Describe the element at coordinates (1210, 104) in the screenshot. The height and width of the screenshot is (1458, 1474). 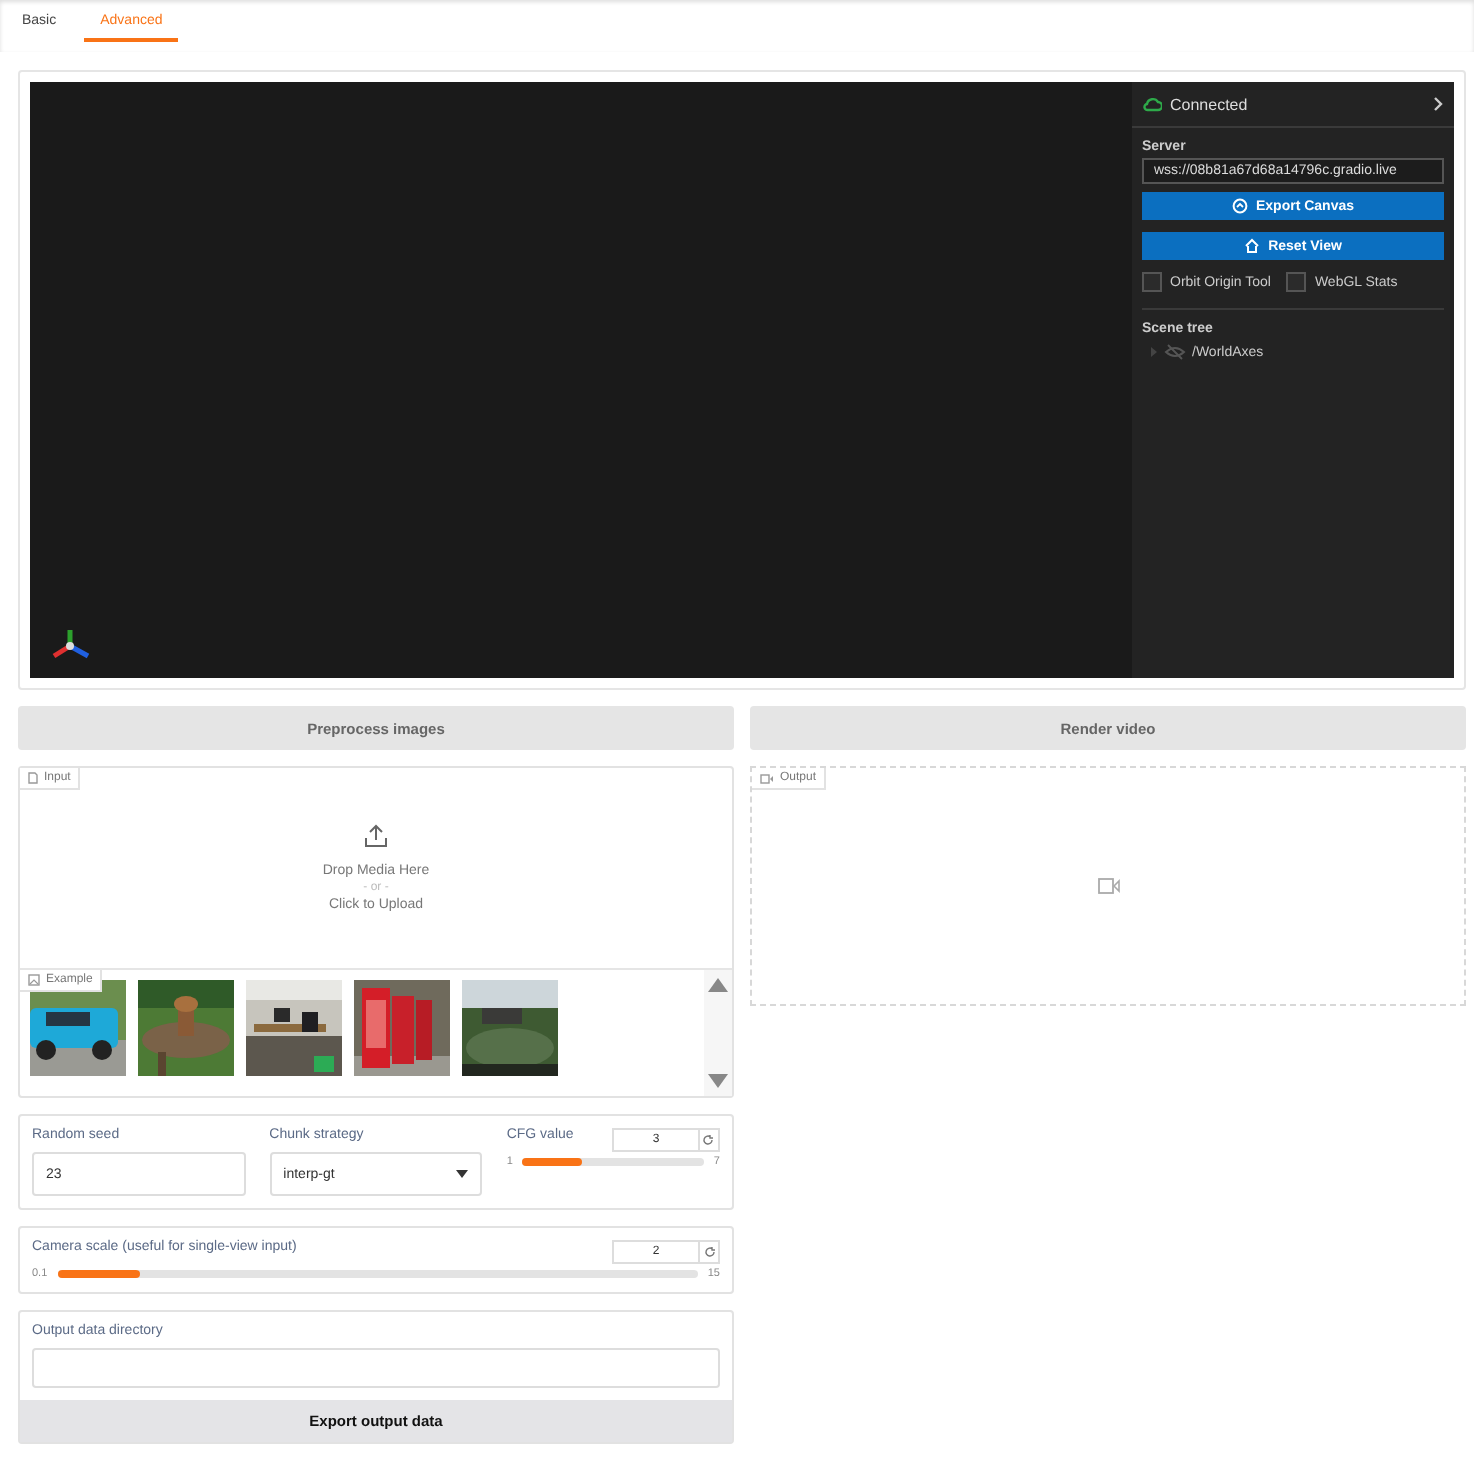
I see `connection-status: Connected` at that location.